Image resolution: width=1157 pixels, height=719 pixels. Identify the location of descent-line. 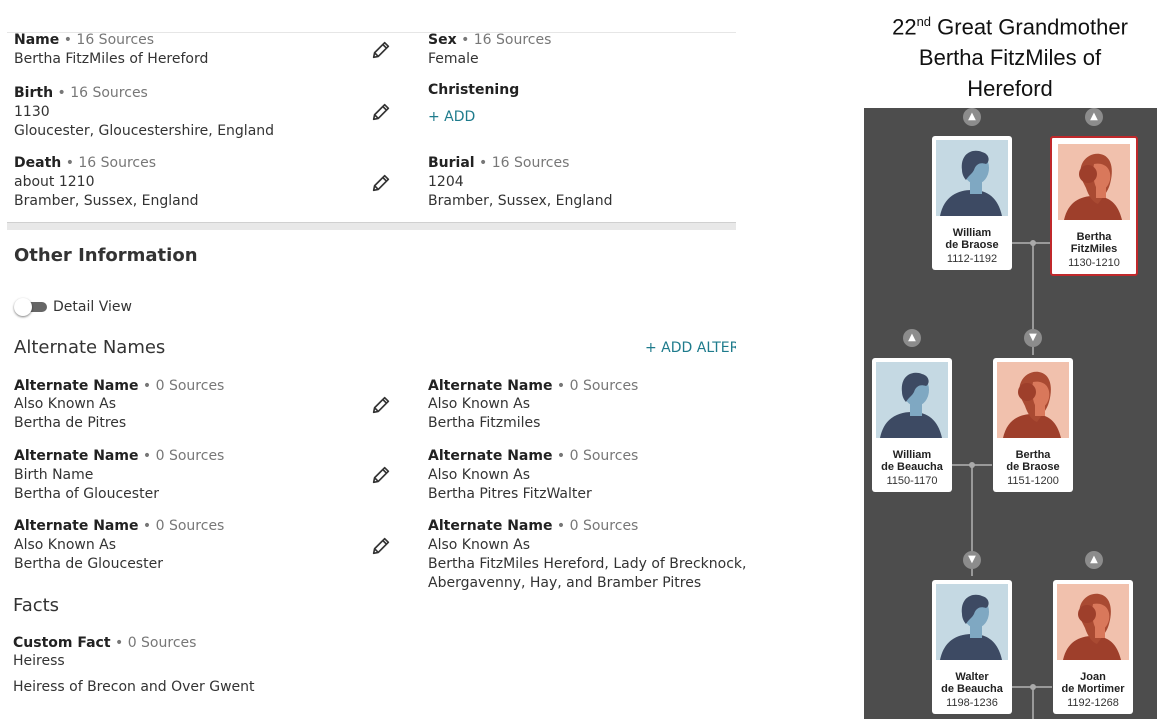
(1033, 702).